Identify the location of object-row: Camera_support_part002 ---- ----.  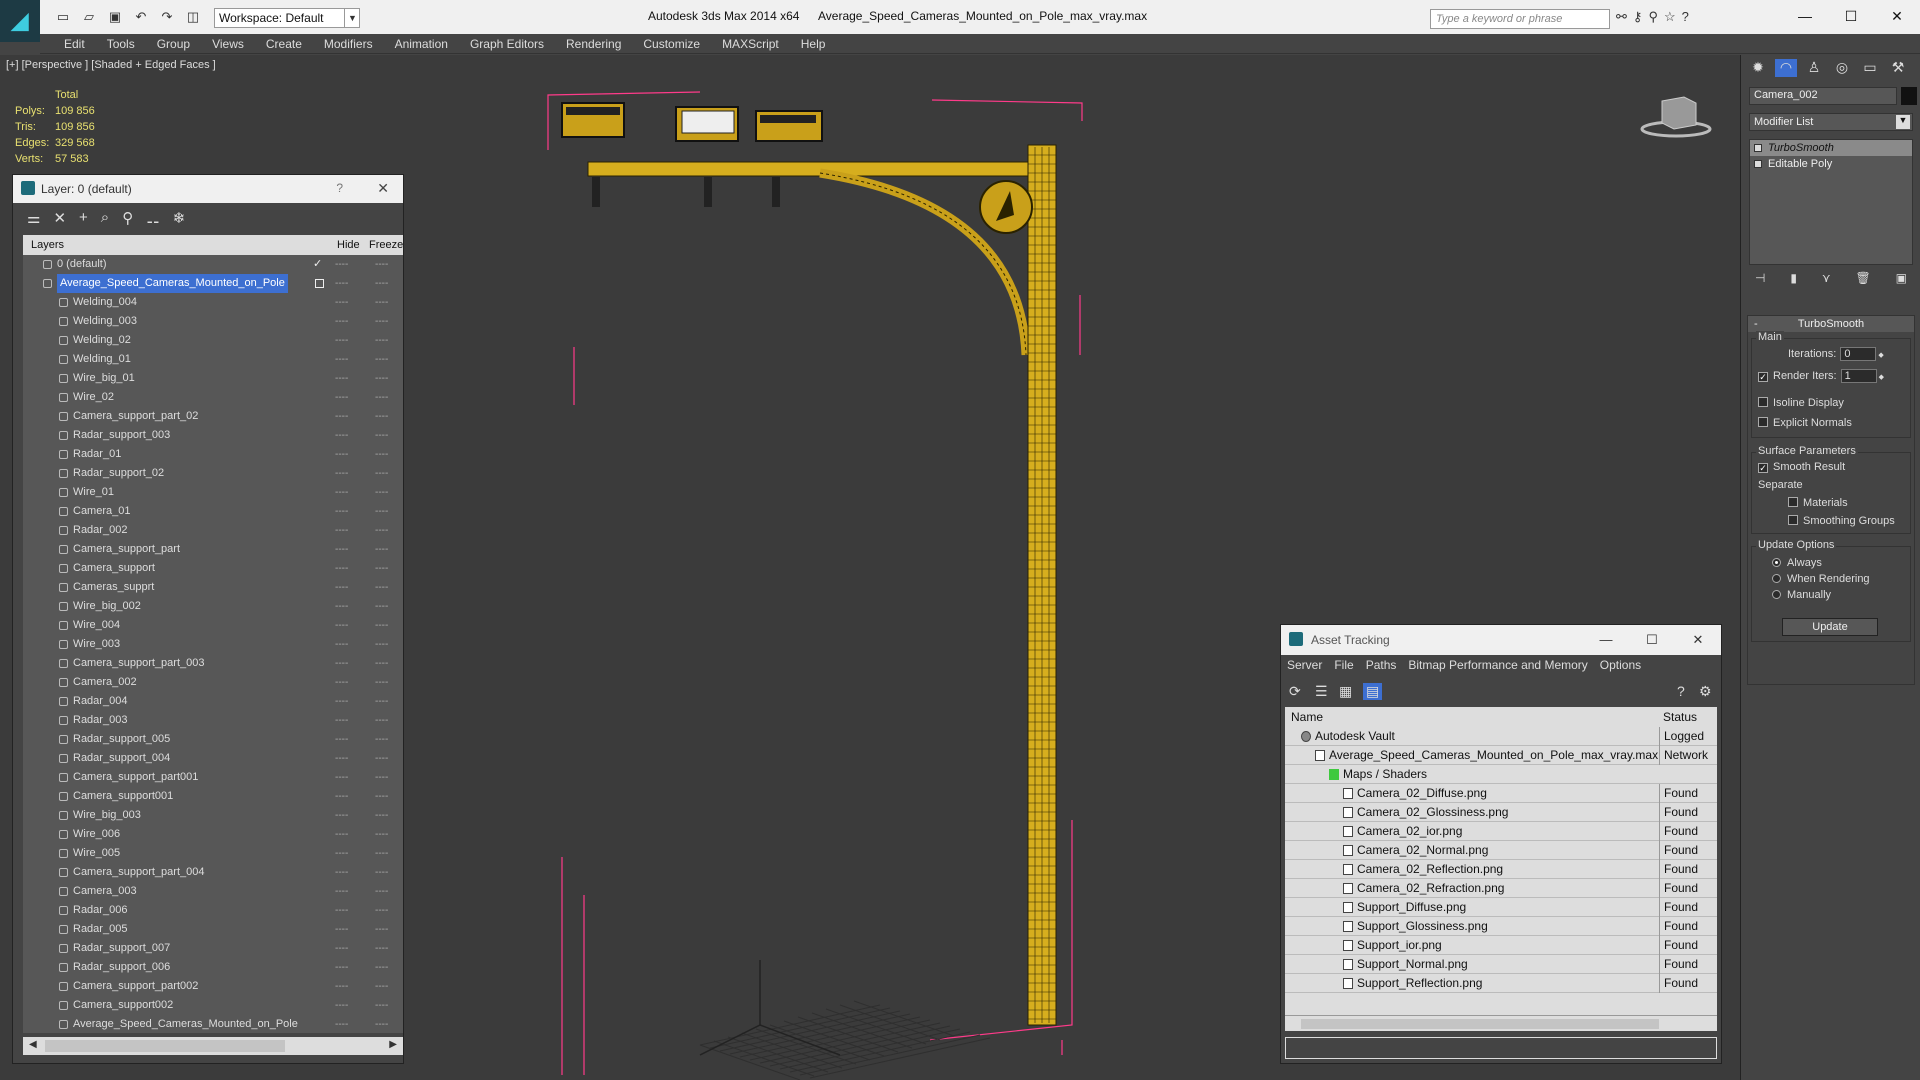
(213, 986).